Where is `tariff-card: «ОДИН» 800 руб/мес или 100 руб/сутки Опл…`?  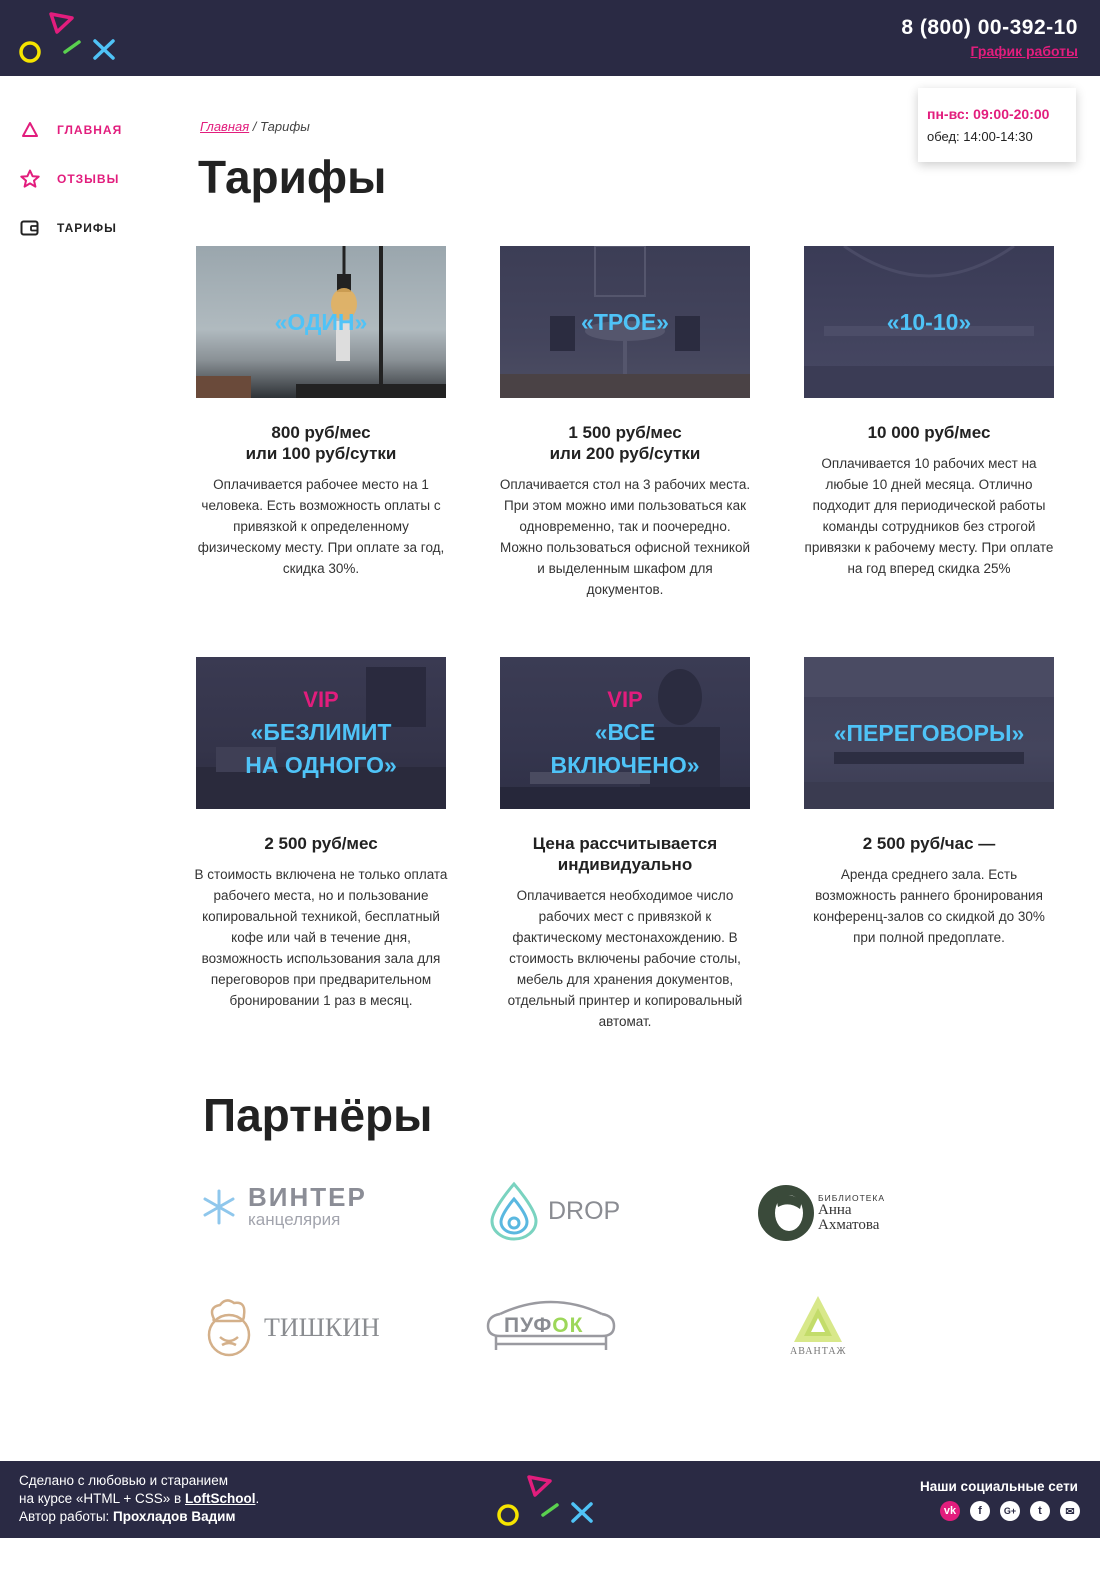
tariff-card: «ОДИН» 800 руб/мес или 100 руб/сутки Опл… is located at coordinates (321, 412).